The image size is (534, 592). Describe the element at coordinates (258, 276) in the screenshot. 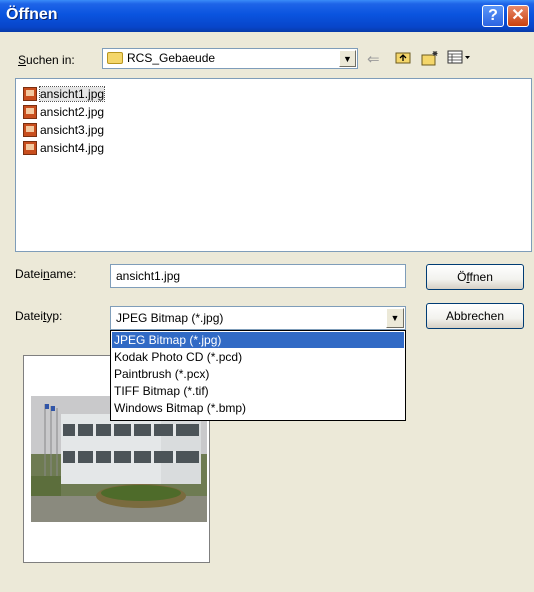

I see `filename-input: ansicht1.jpg` at that location.